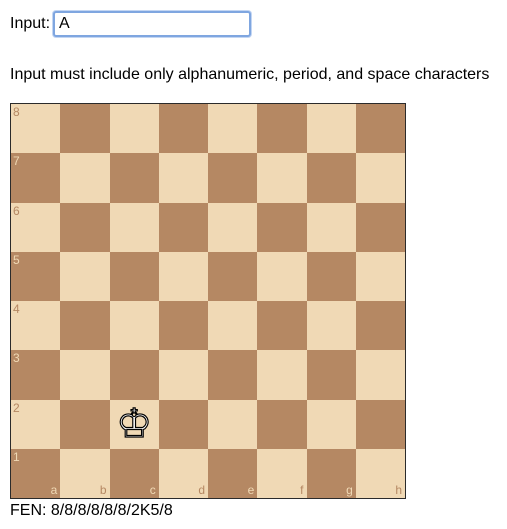  I want to click on square-c5, so click(134, 276).